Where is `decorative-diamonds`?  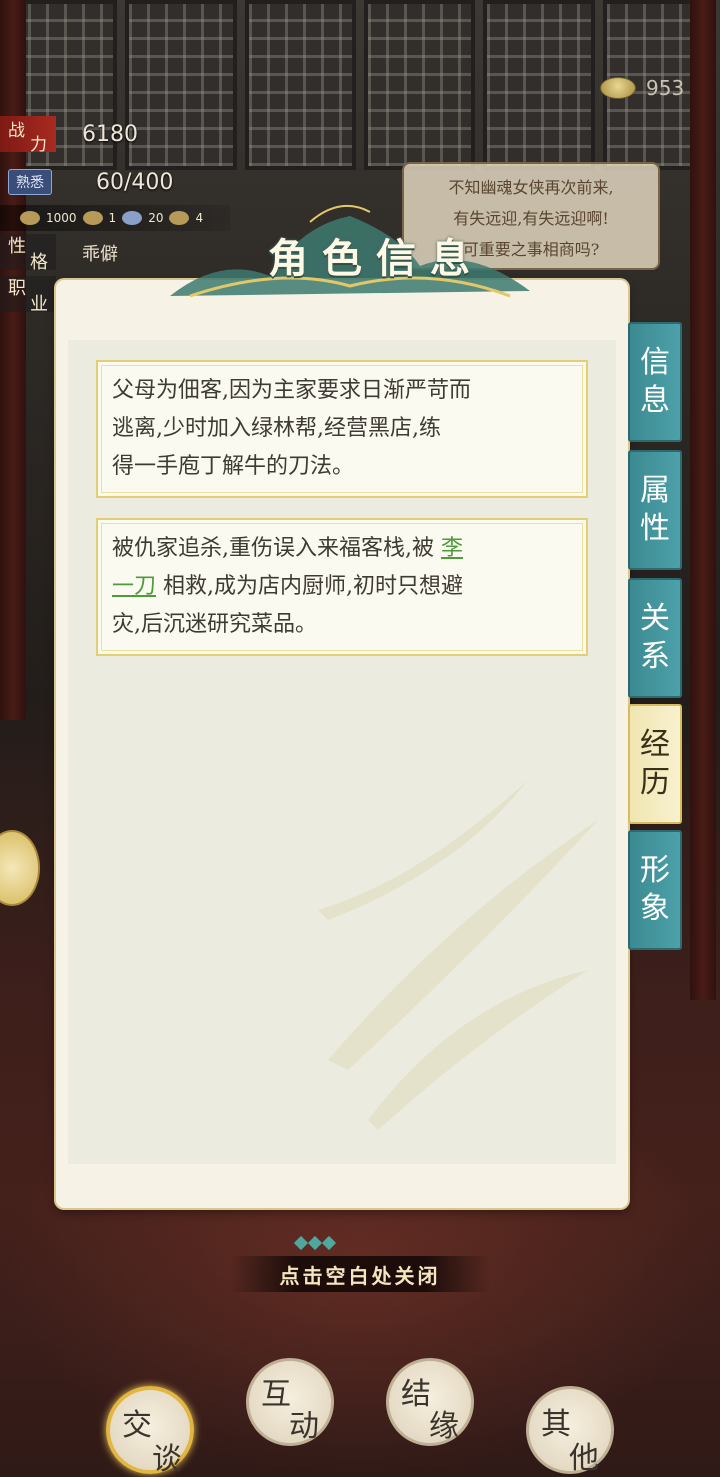
decorative-diamonds is located at coordinates (315, 1243).